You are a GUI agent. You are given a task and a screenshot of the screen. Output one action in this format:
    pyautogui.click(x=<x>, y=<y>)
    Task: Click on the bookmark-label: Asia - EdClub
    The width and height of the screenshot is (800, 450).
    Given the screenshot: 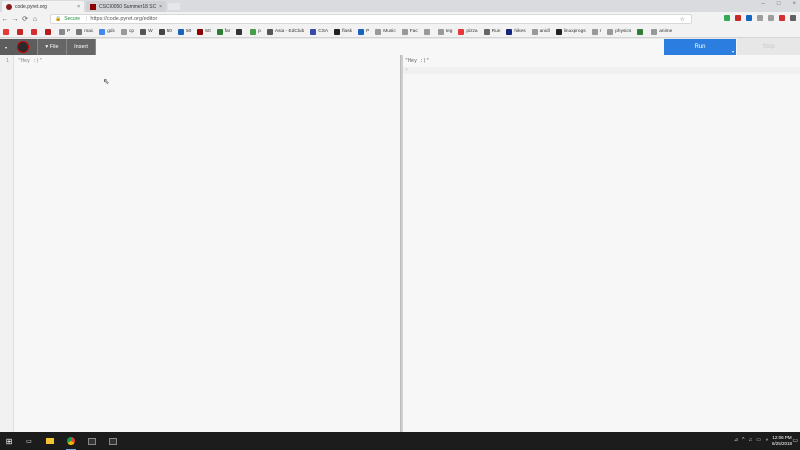 What is the action you would take?
    pyautogui.click(x=289, y=31)
    